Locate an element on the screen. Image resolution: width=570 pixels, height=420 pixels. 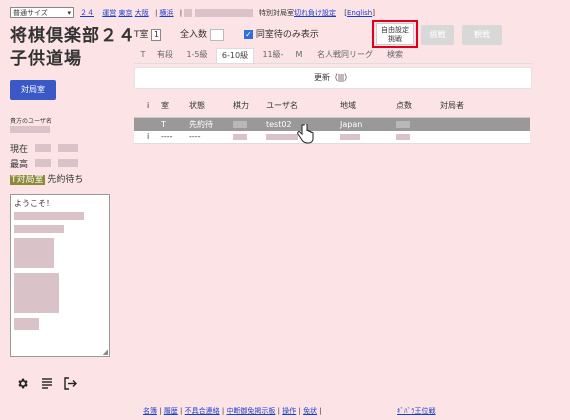
chat-box: ようこそ！ ◢ is located at coordinates (60, 275).